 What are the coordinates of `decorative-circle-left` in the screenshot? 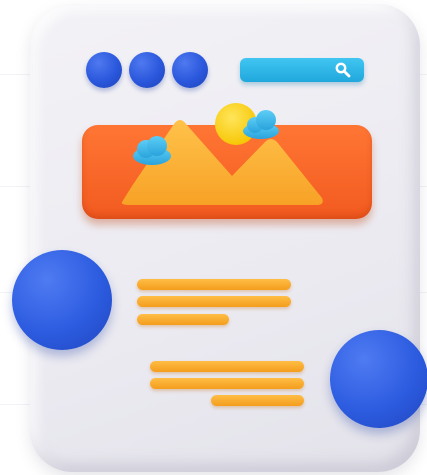 It's located at (62, 300).